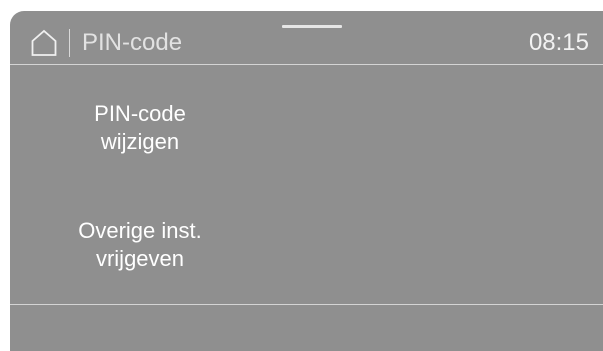 The height and width of the screenshot is (351, 603). What do you see at coordinates (140, 141) in the screenshot?
I see `menu-item-label-line2: wijzigen` at bounding box center [140, 141].